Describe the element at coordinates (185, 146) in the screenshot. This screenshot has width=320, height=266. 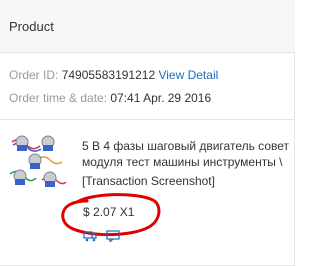
I see `product-title-line-1: 5 В 4 фазы шаговый двигатель совет` at that location.